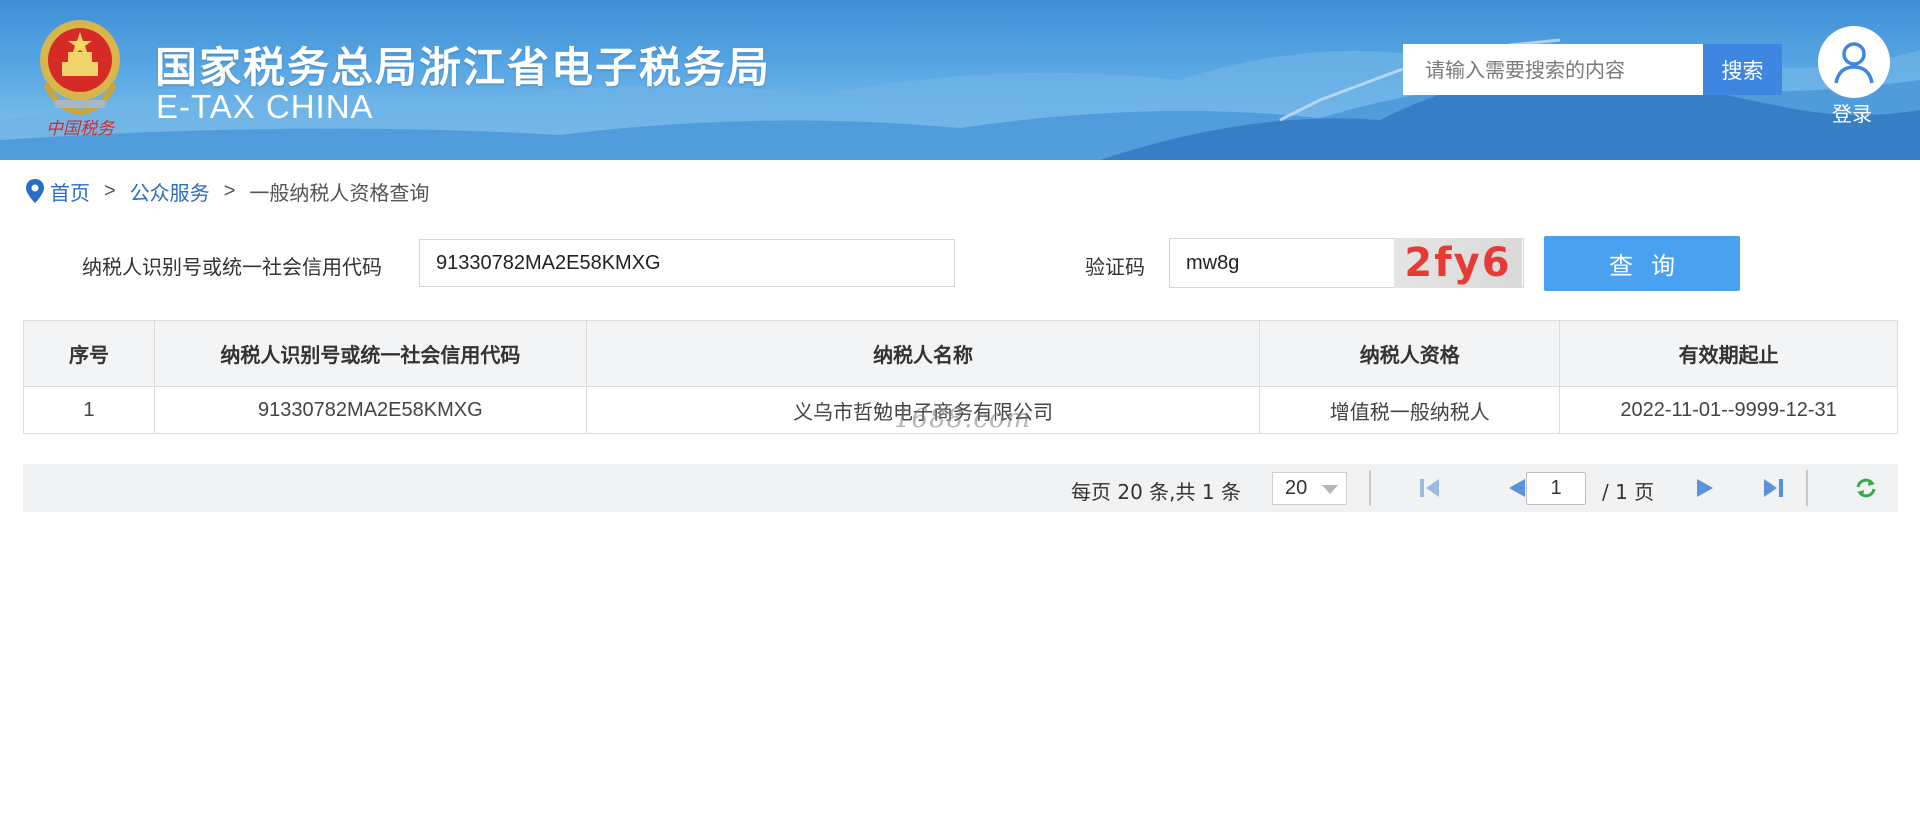 The width and height of the screenshot is (1920, 840). What do you see at coordinates (370, 353) in the screenshot?
I see `column-header-taxpayer-id: 纳税人识别号或统一社会信用代码` at bounding box center [370, 353].